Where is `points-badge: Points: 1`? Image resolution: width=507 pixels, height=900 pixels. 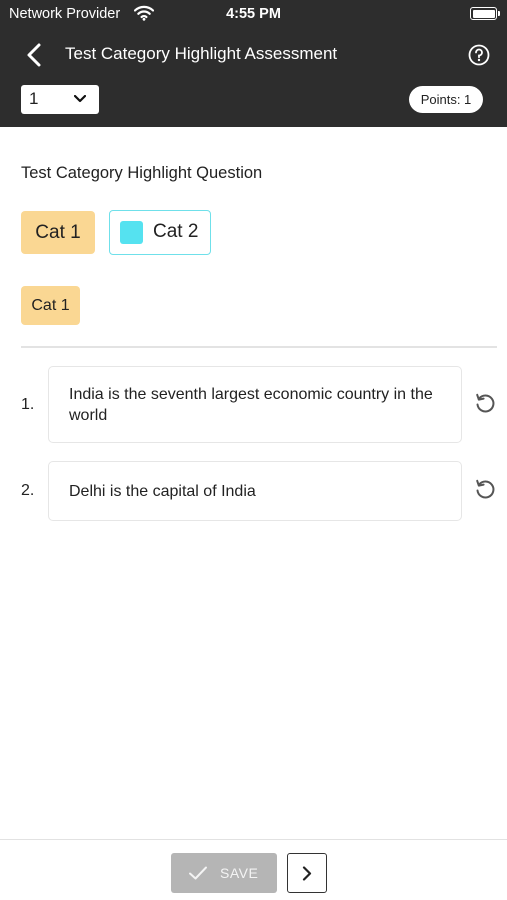 points-badge: Points: 1 is located at coordinates (446, 99).